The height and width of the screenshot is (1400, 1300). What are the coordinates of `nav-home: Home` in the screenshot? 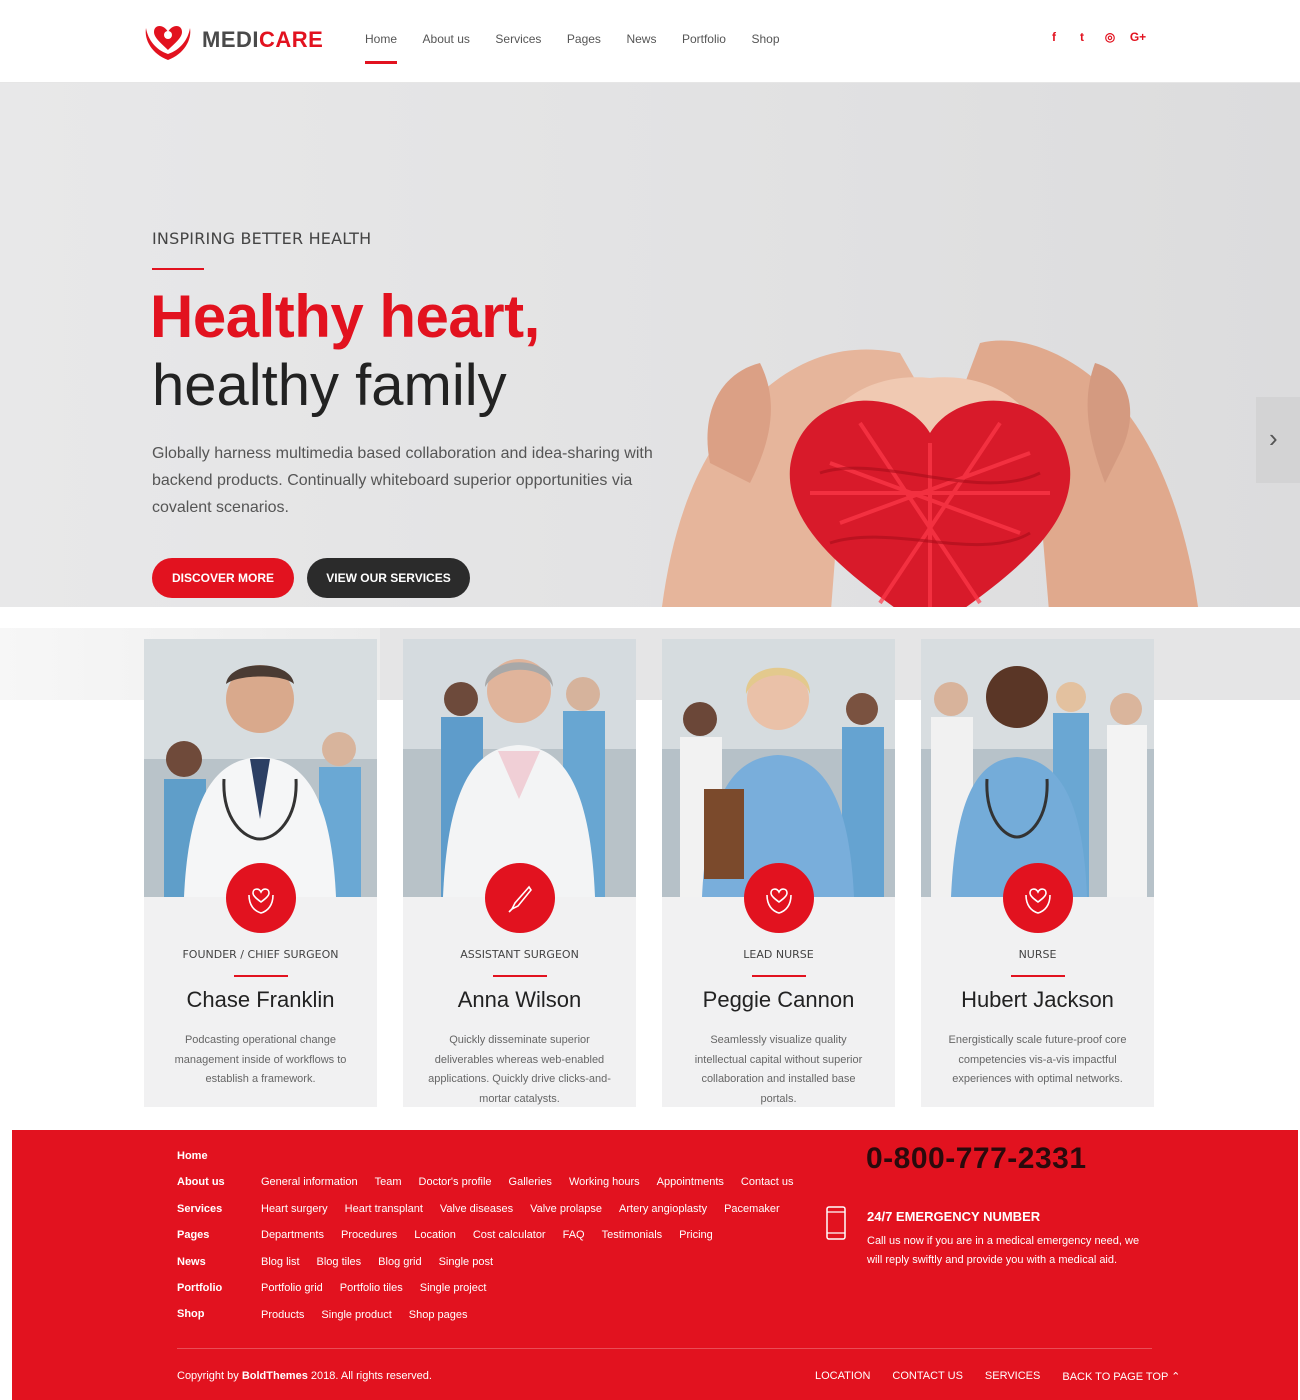 It's located at (381, 48).